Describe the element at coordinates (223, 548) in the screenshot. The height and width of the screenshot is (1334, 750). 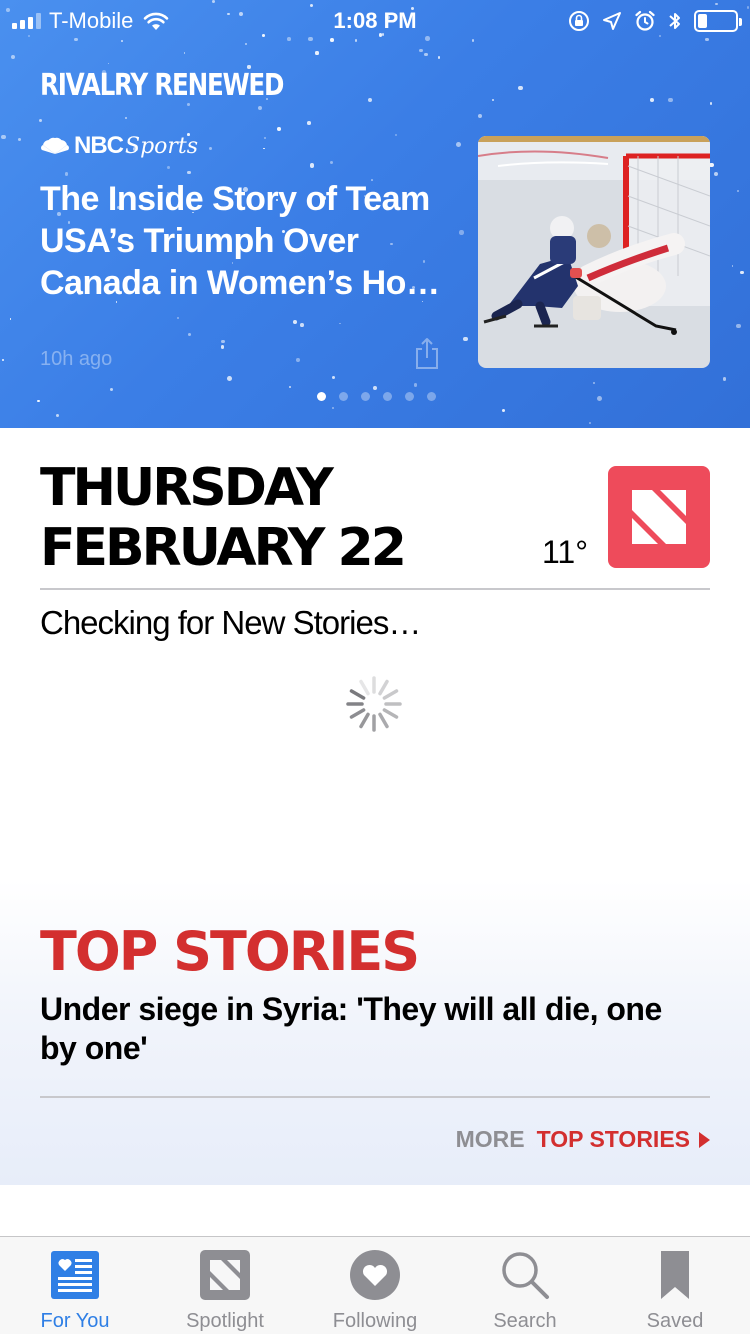
I see `date-month-day: FEBRUARY 22` at that location.